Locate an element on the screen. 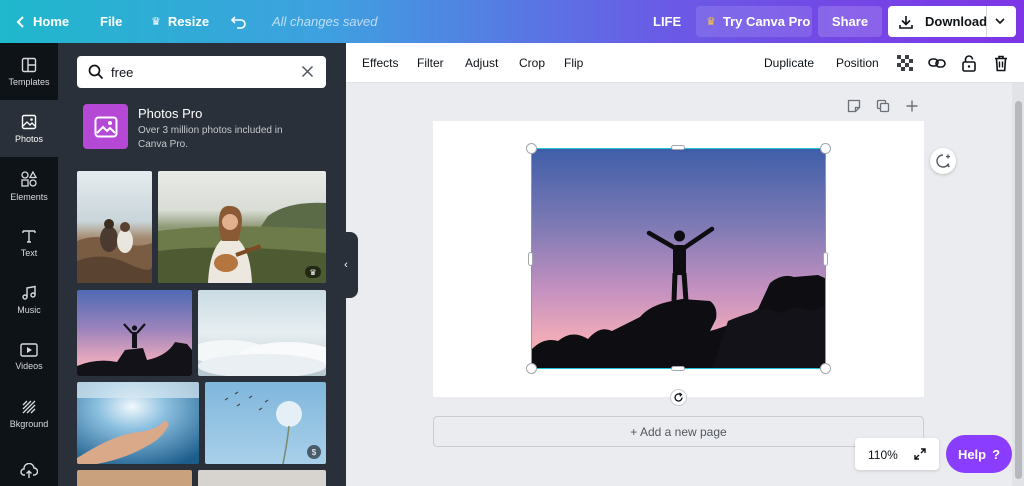 This screenshot has height=486, width=1024. hand-over-sea-image is located at coordinates (138, 423).